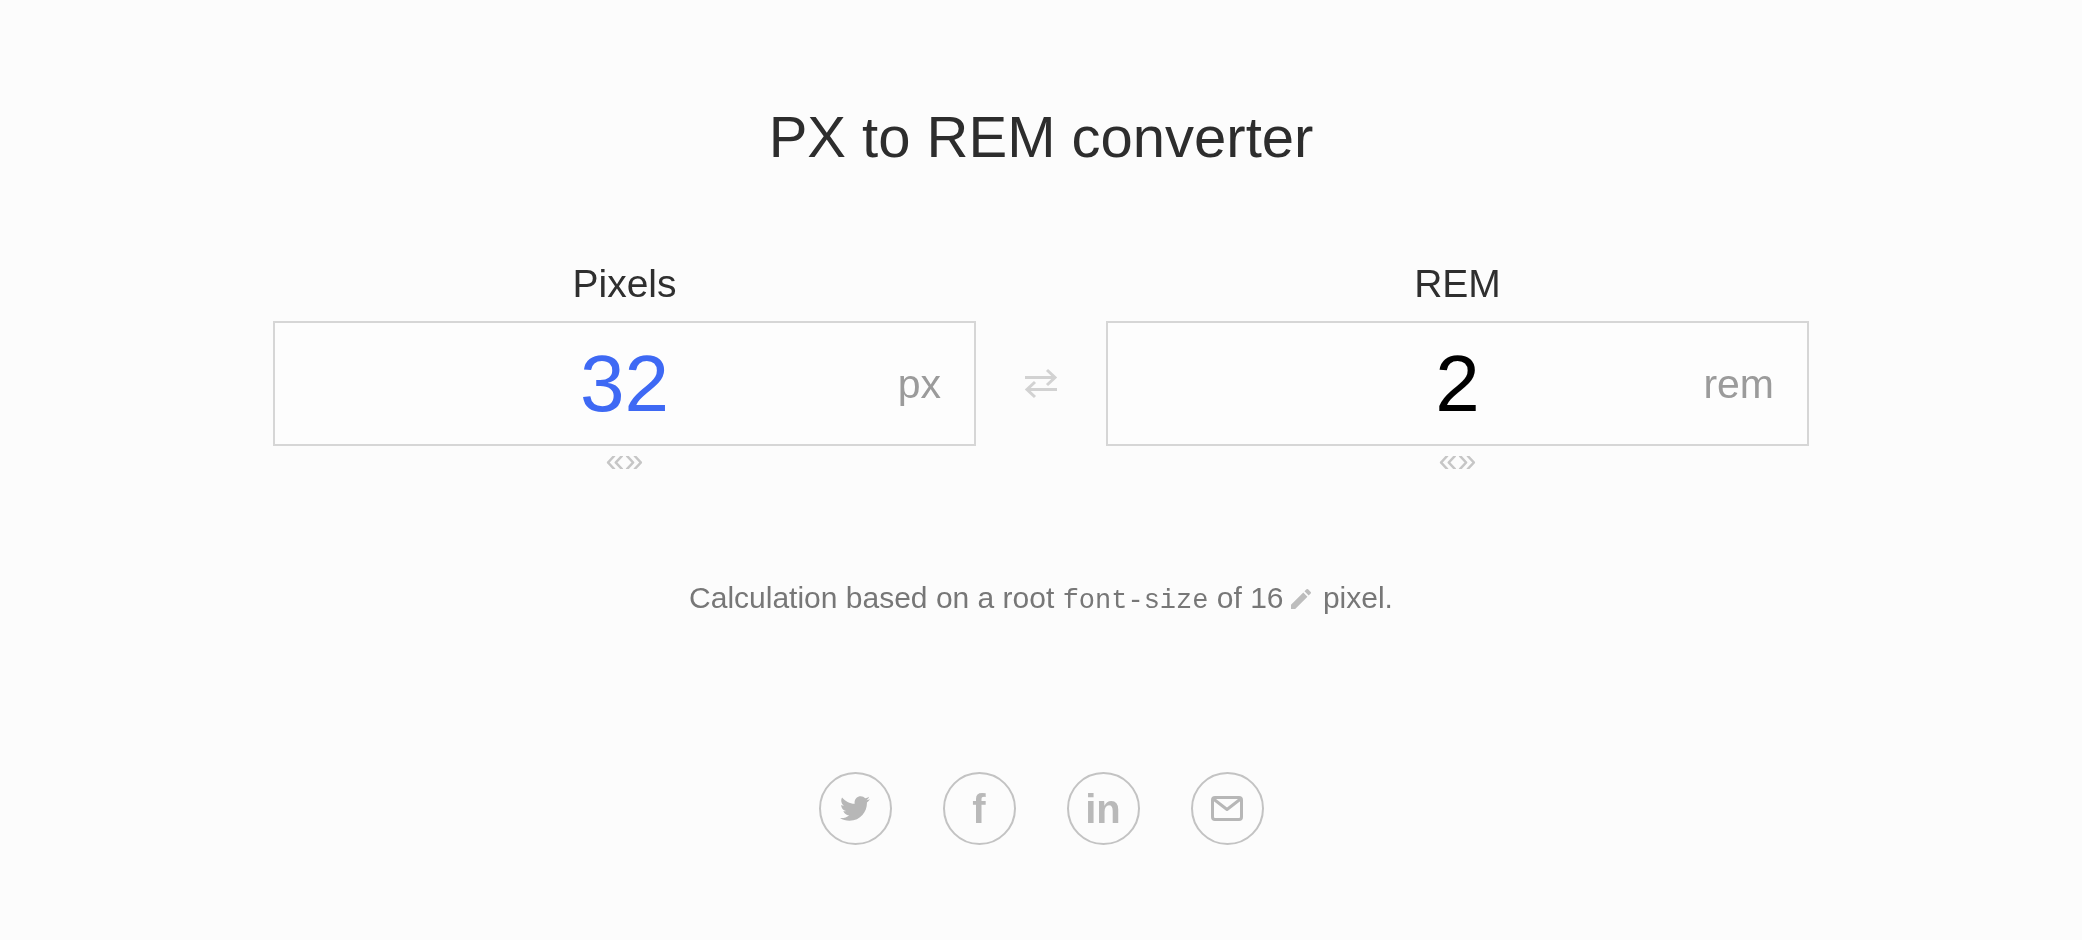 The width and height of the screenshot is (2082, 940). Describe the element at coordinates (624, 284) in the screenshot. I see `field-label: Pixels` at that location.